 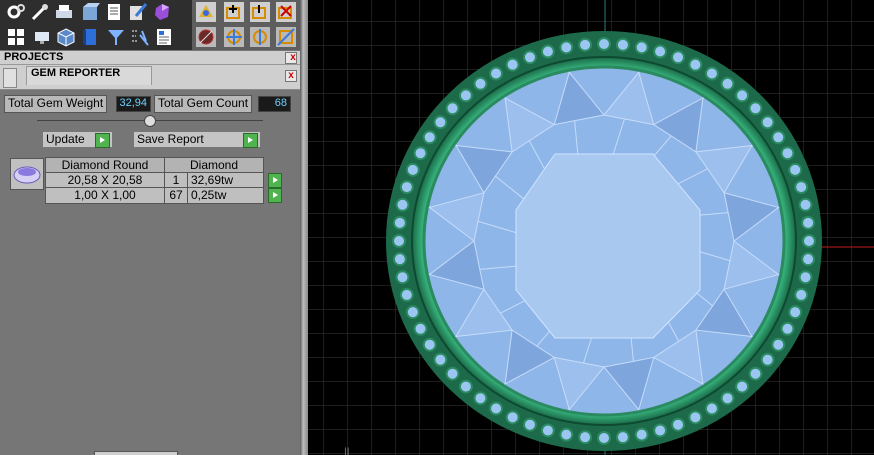 I want to click on total-count-value: 68, so click(x=274, y=104).